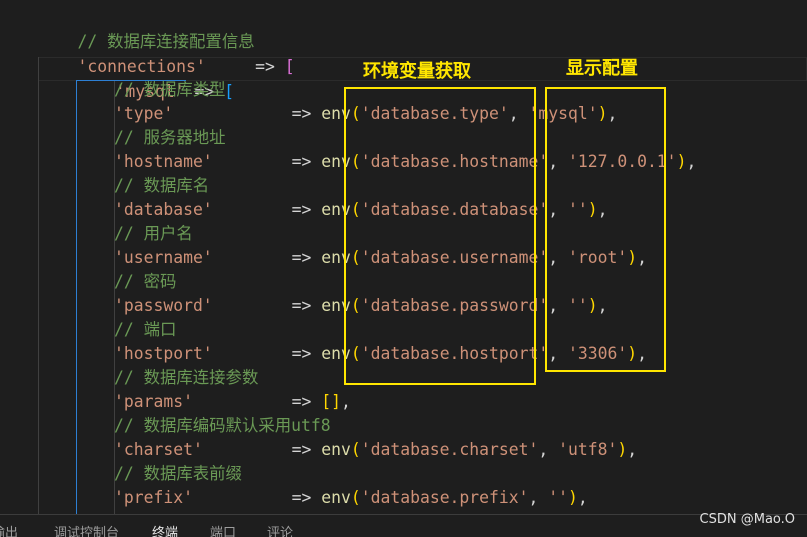  What do you see at coordinates (144, 113) in the screenshot?
I see `type-key: 'type'` at bounding box center [144, 113].